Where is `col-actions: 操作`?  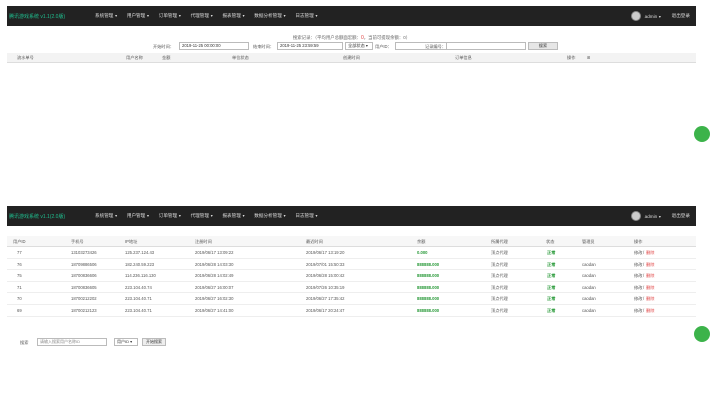 col-actions: 操作 is located at coordinates (638, 241).